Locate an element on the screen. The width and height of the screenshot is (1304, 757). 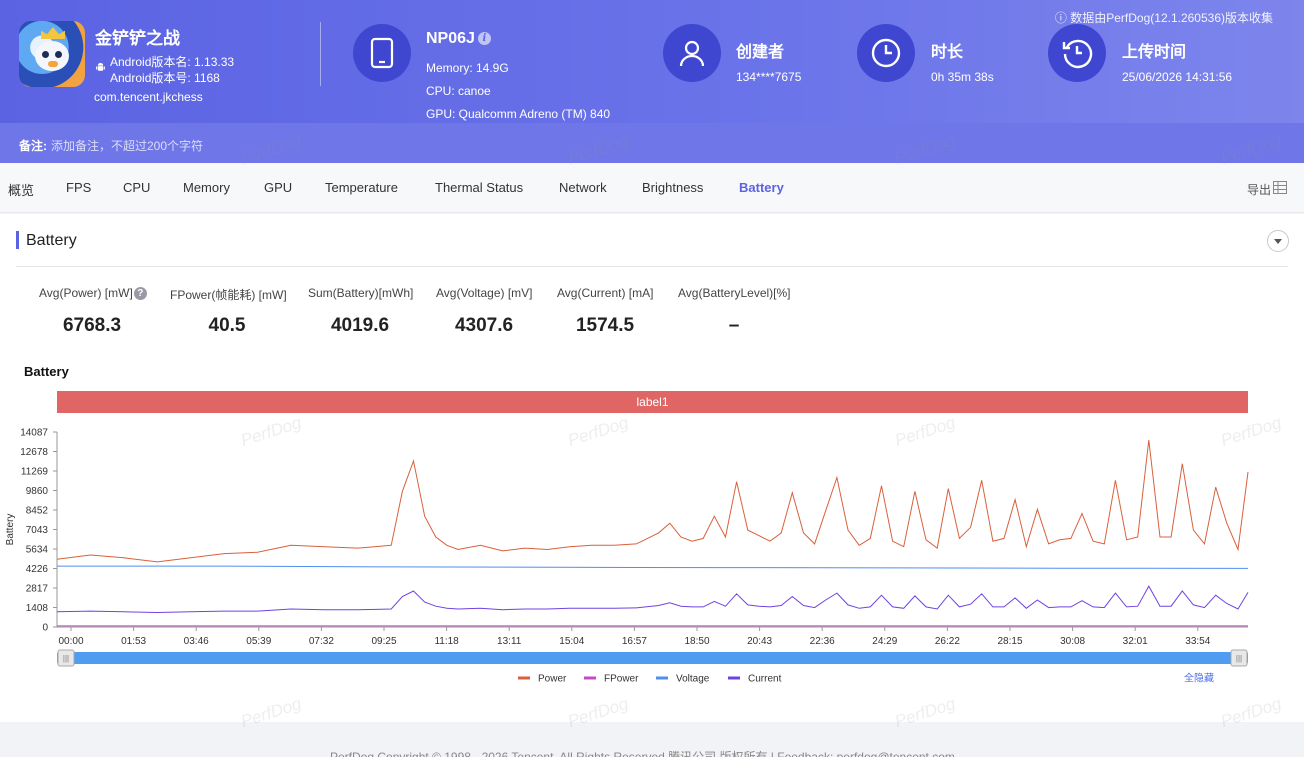
y-tick-label: 2817 is located at coordinates (37, 589).